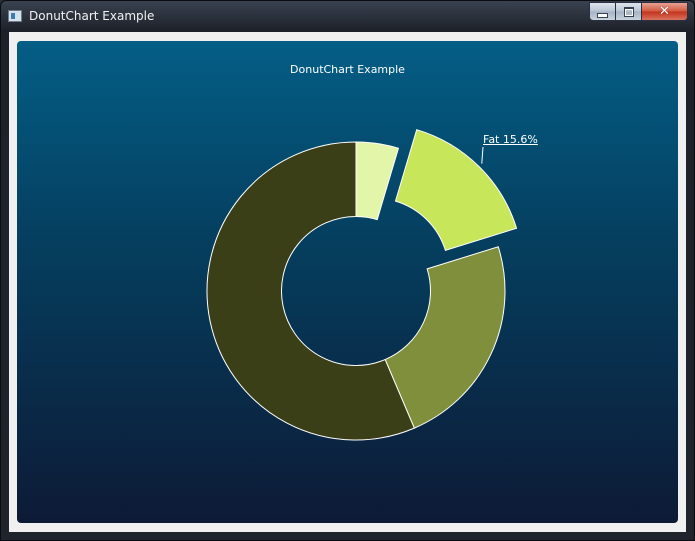 This screenshot has width=695, height=541. I want to click on close-icon: ✕, so click(664, 11).